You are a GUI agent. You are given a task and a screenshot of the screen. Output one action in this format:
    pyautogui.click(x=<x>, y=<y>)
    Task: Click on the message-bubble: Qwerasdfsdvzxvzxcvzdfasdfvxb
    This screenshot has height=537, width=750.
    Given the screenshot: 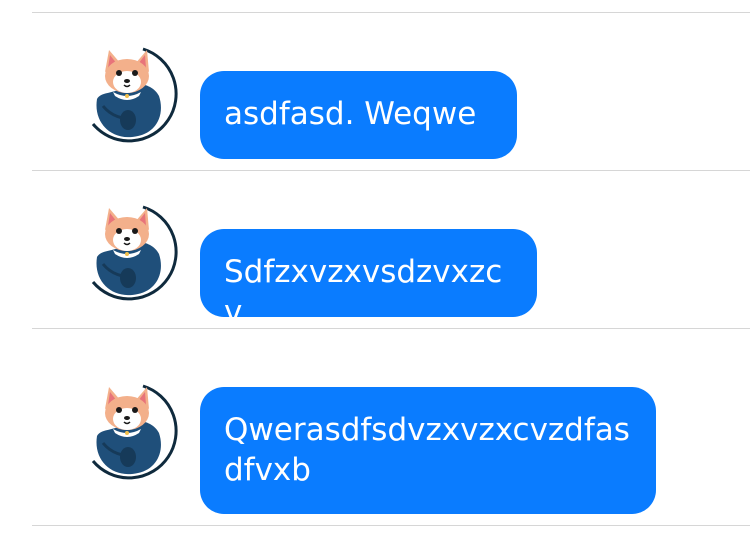 What is the action you would take?
    pyautogui.click(x=428, y=450)
    